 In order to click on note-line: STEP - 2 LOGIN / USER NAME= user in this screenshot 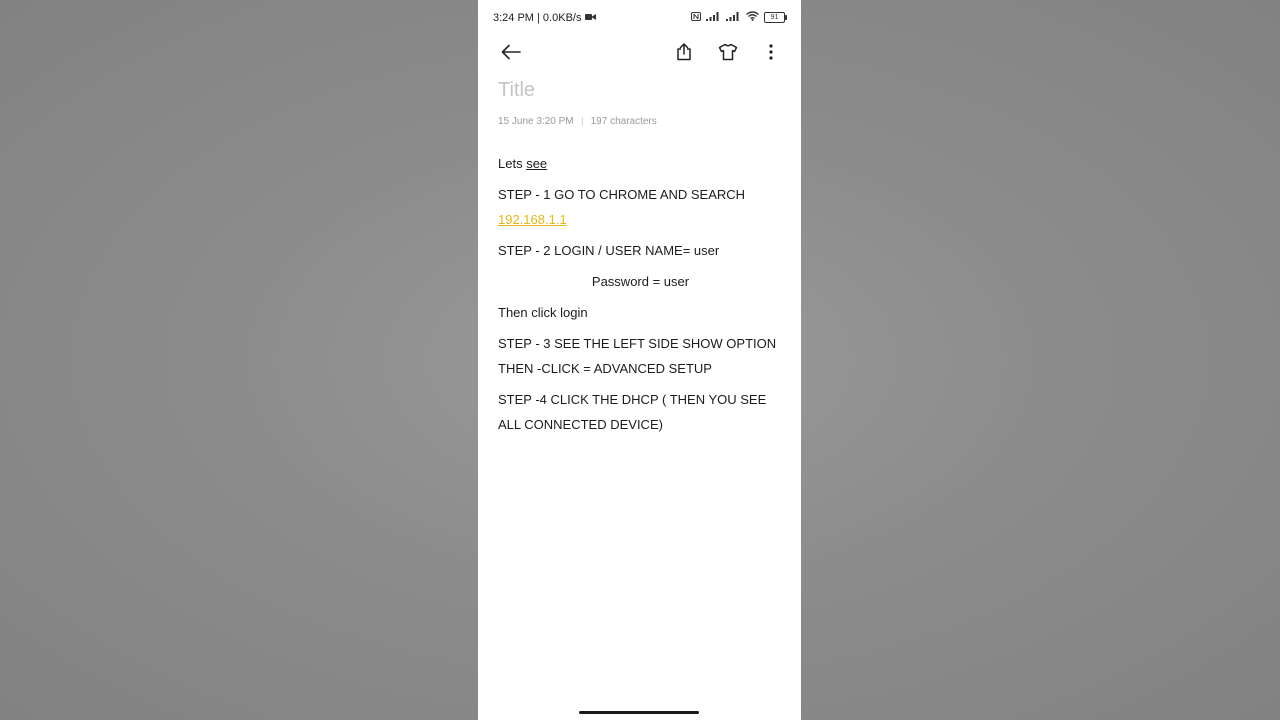, I will do `click(609, 250)`.